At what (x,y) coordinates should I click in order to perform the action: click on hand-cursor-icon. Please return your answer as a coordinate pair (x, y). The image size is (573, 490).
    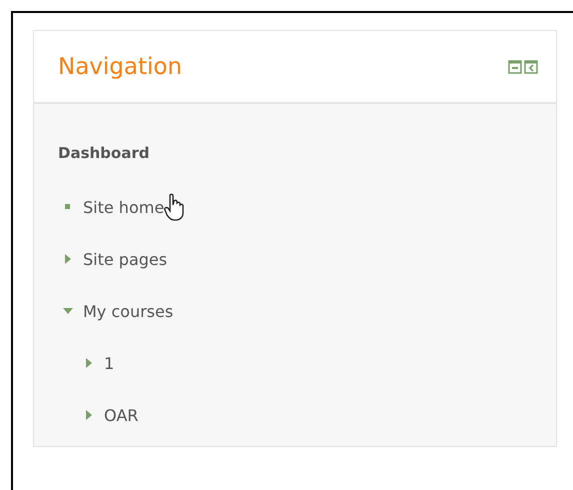
    Looking at the image, I should click on (175, 207).